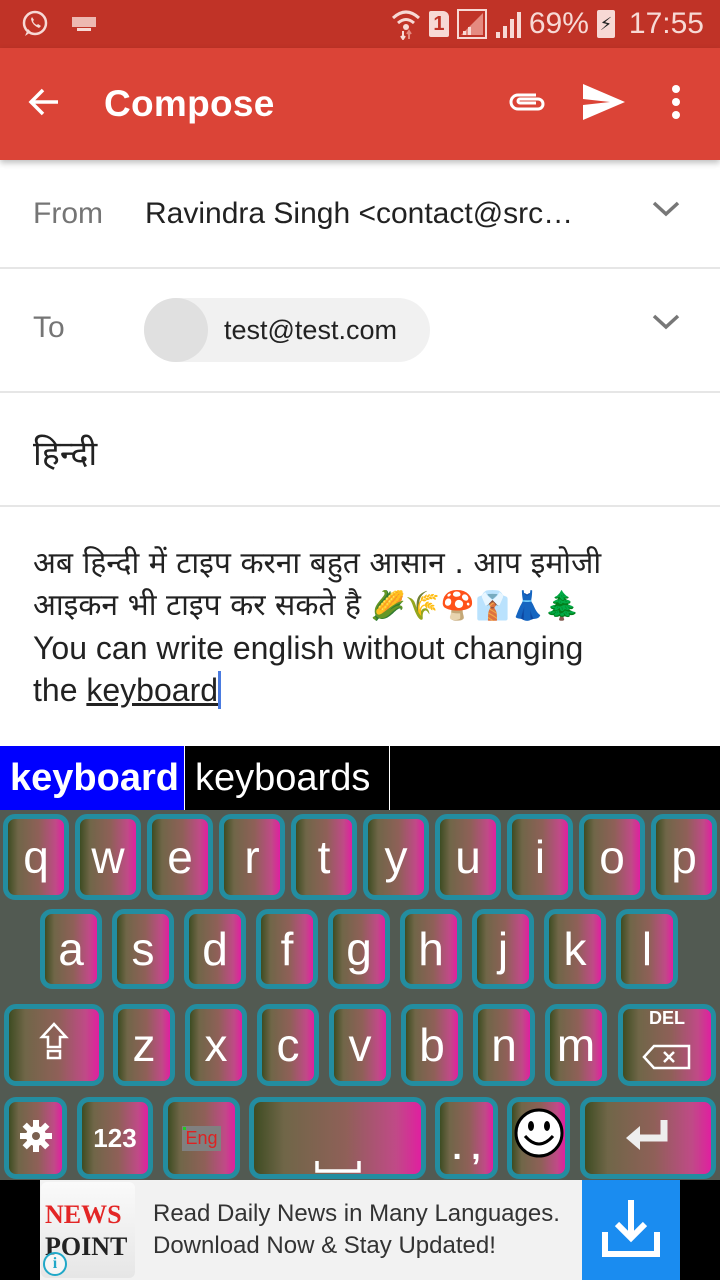  What do you see at coordinates (359, 949) in the screenshot?
I see `key-g: g` at bounding box center [359, 949].